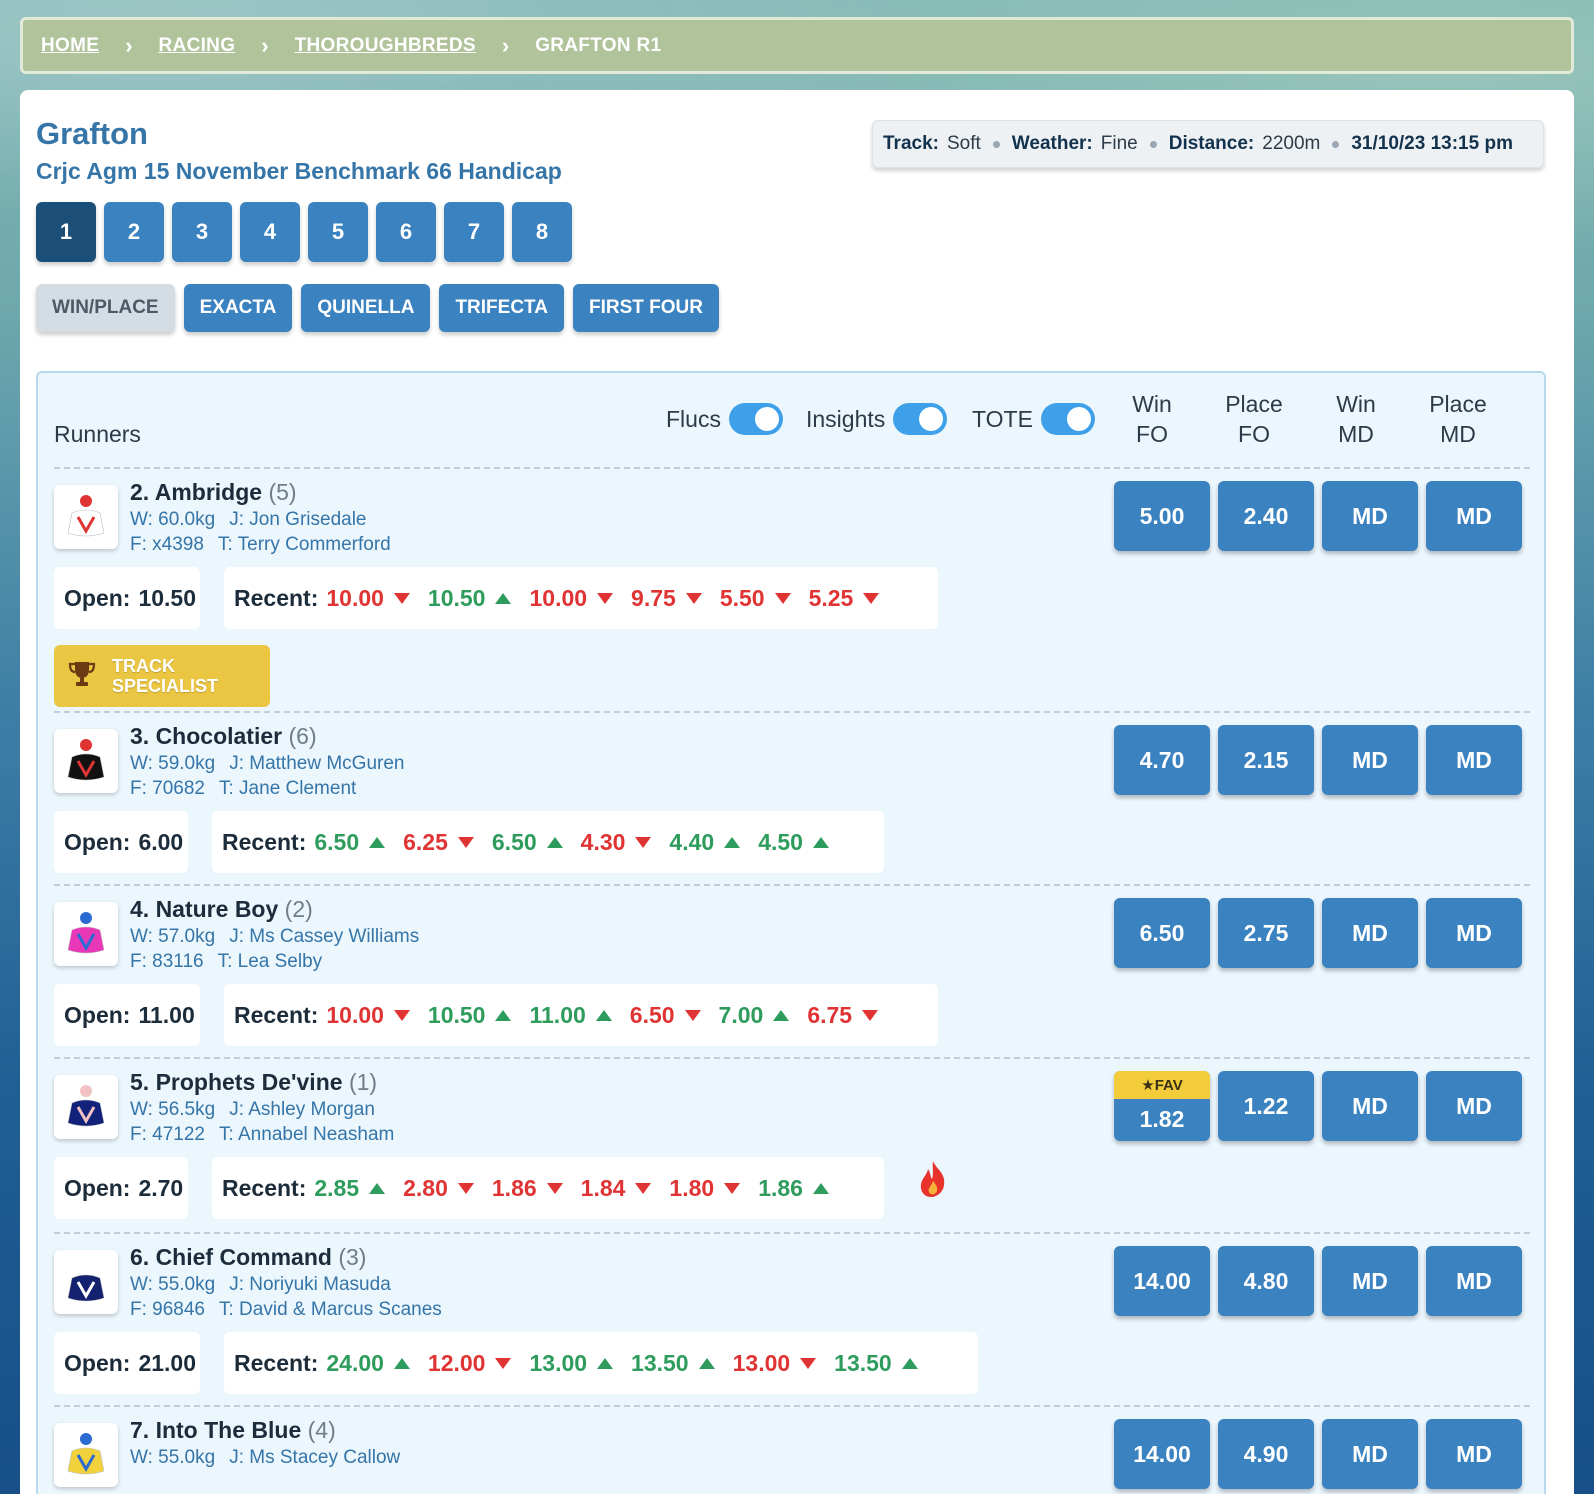 The width and height of the screenshot is (1594, 1494). Describe the element at coordinates (601, 1363) in the screenshot. I see `recent-flucs: Recent: 24.00 12.00 13.00 13.50 13.00 13.50` at that location.